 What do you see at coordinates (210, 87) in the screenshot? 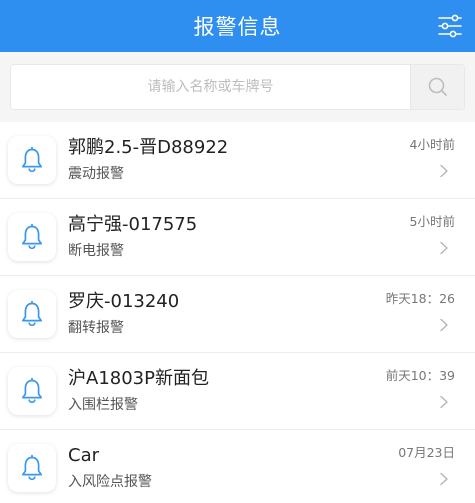
I see `search-input` at bounding box center [210, 87].